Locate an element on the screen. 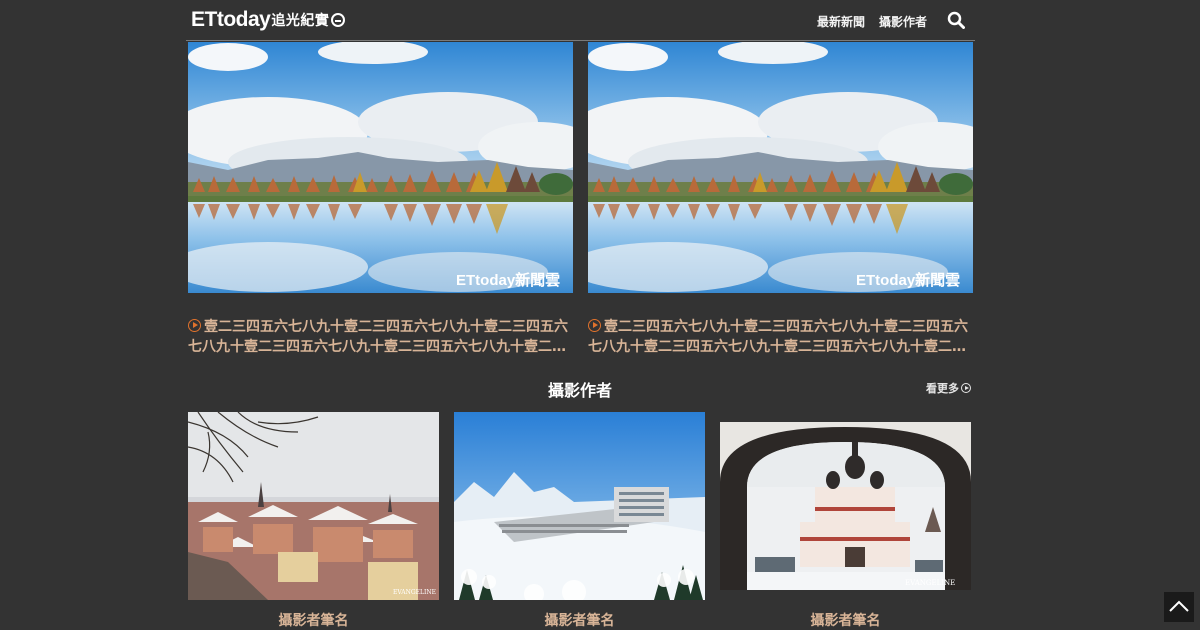  nav-photographers: 攝影作者 is located at coordinates (903, 21).